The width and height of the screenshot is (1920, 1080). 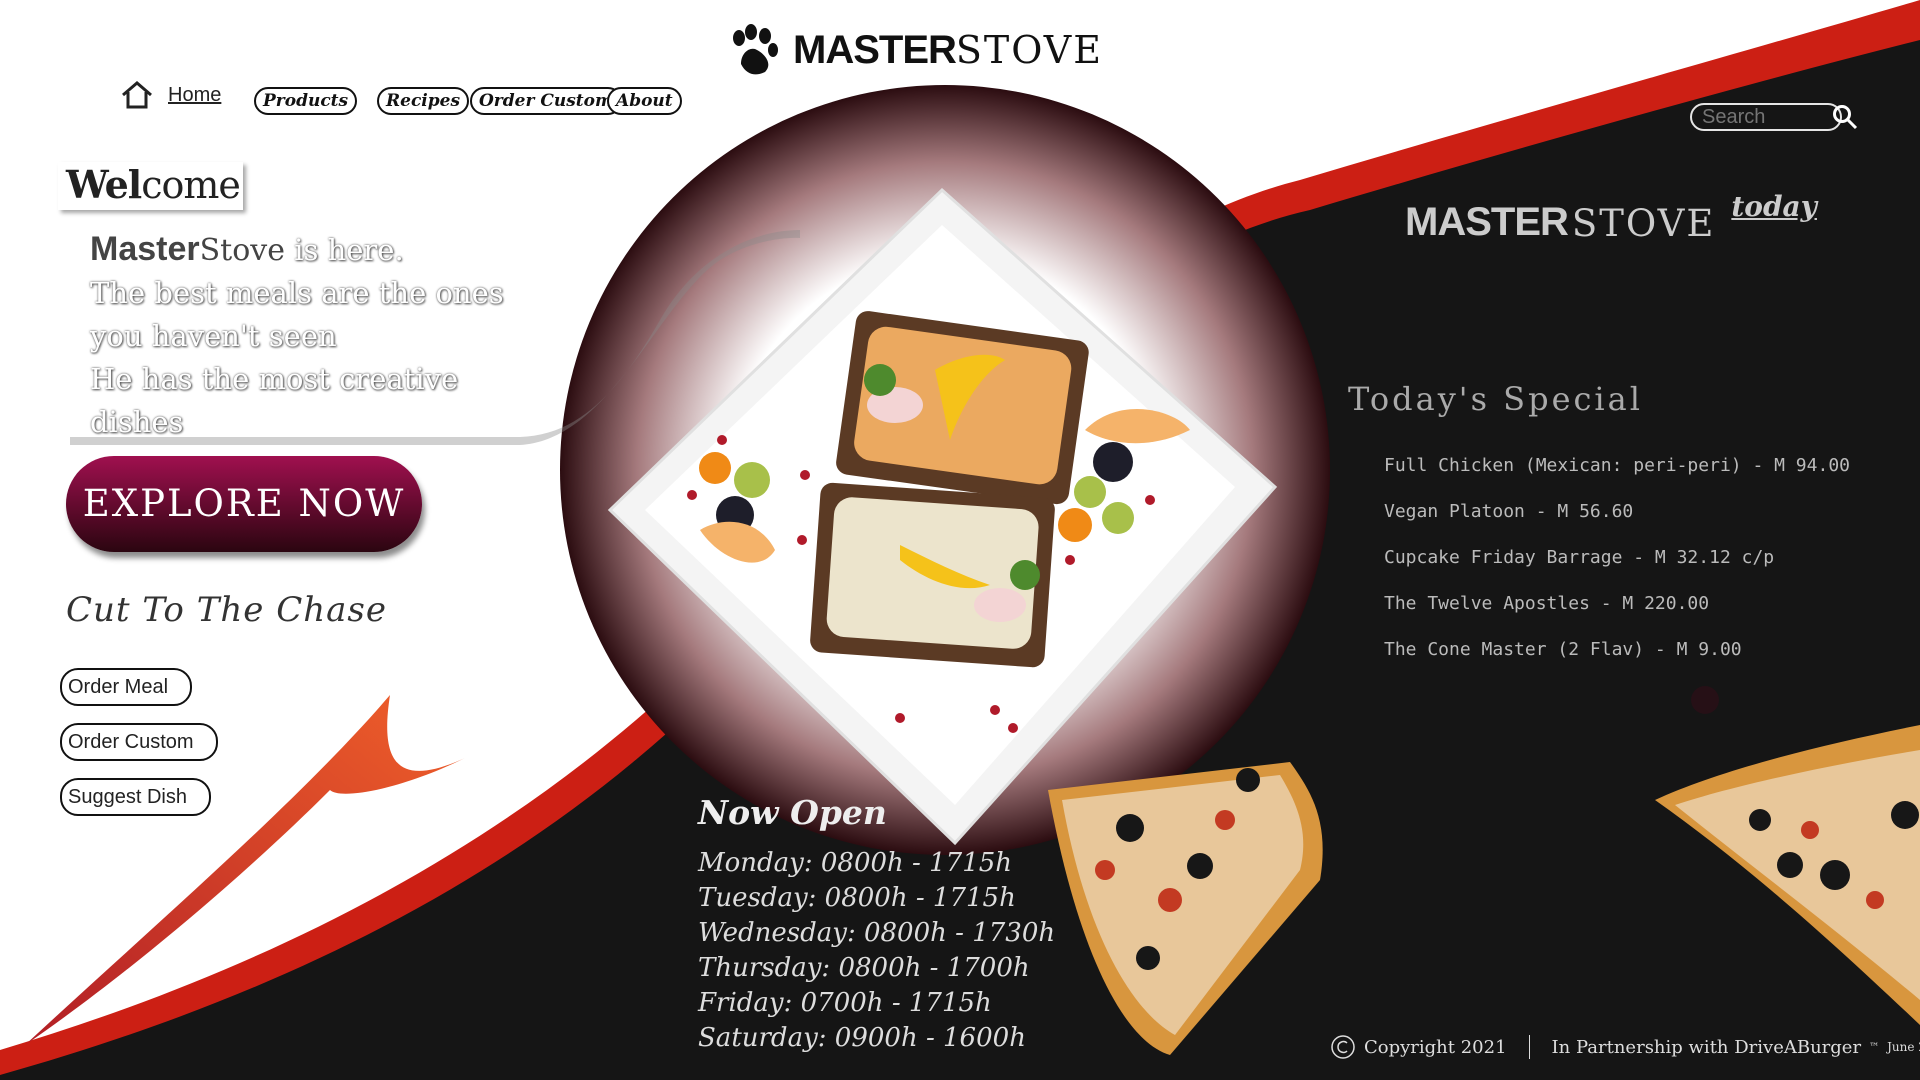 I want to click on intro-line-3: you haven't seen, so click(x=213, y=336).